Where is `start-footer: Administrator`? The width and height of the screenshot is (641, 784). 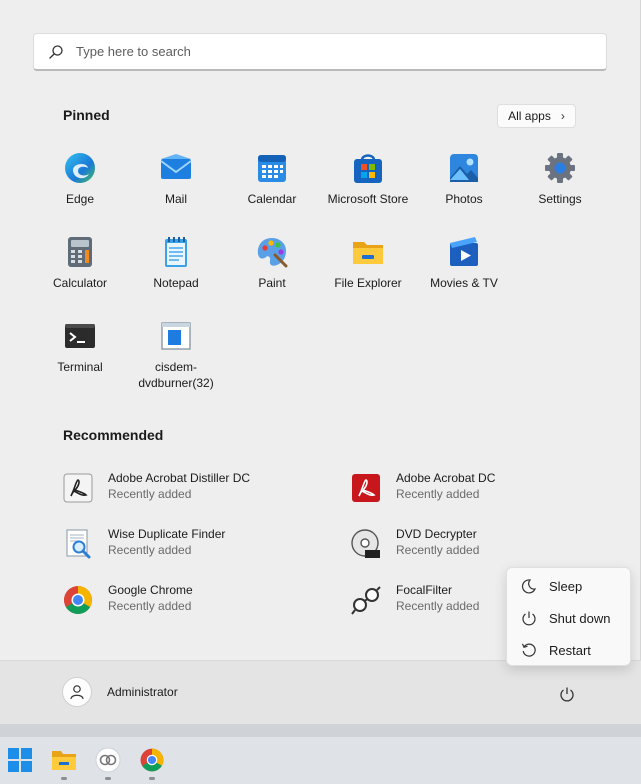 start-footer: Administrator is located at coordinates (320, 692).